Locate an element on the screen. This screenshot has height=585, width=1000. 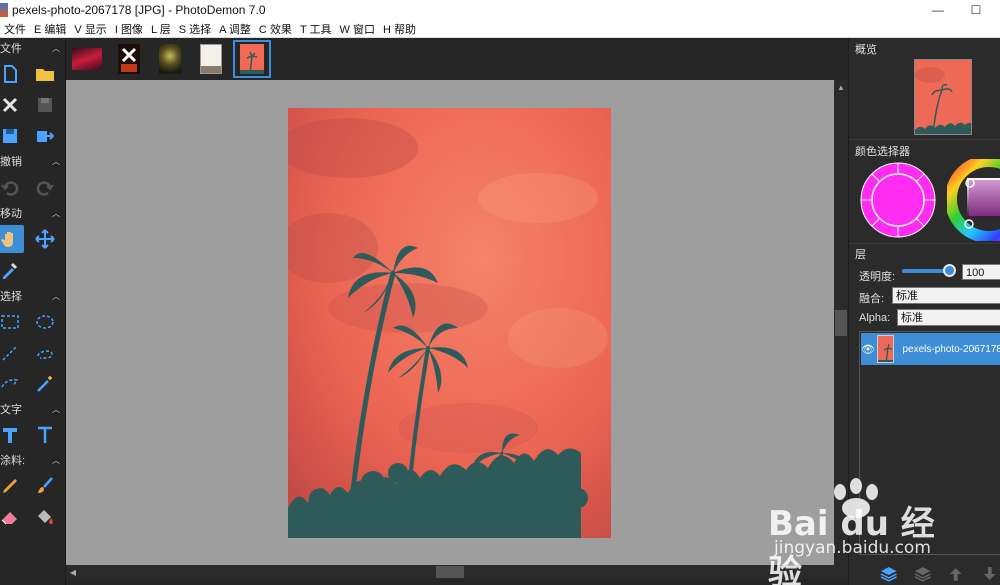
menu-view: V 显示 is located at coordinates (90, 29).